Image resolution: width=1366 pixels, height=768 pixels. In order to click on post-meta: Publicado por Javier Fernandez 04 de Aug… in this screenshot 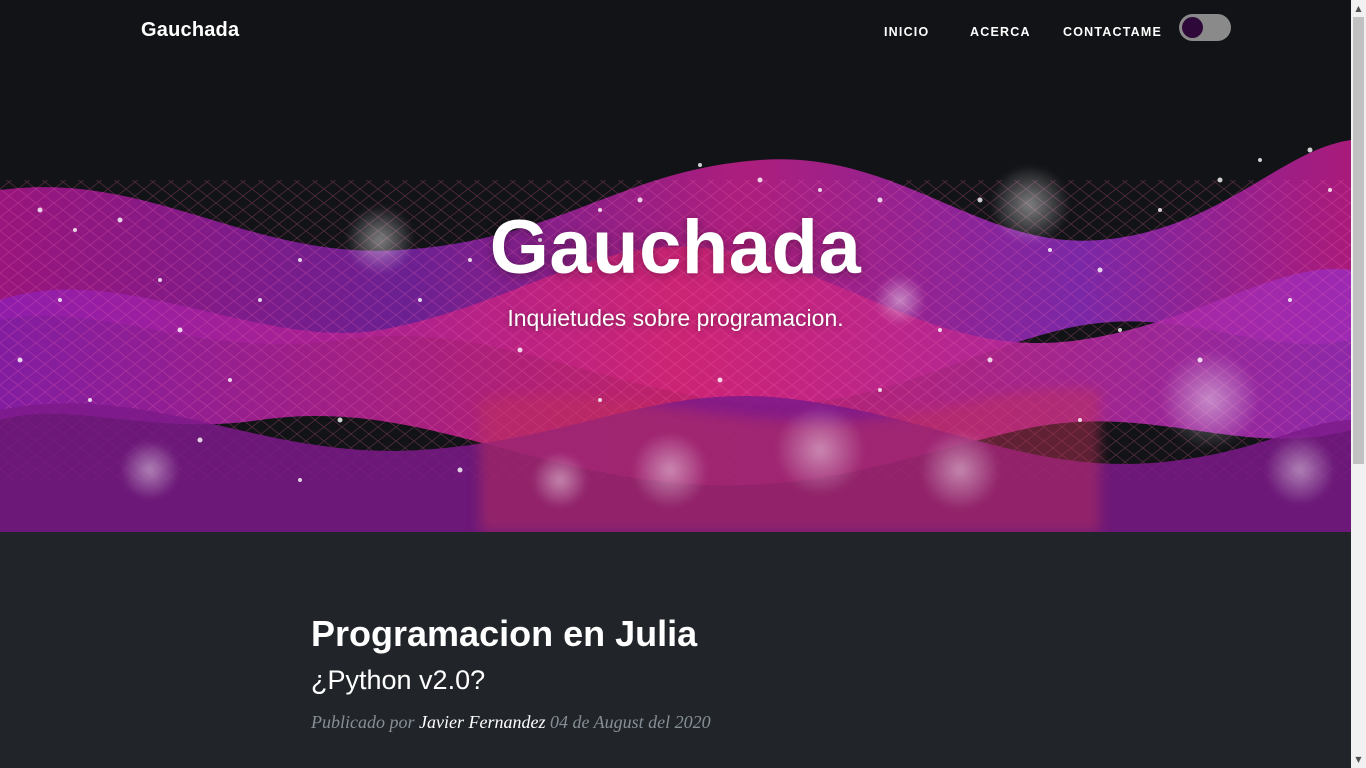, I will do `click(511, 722)`.